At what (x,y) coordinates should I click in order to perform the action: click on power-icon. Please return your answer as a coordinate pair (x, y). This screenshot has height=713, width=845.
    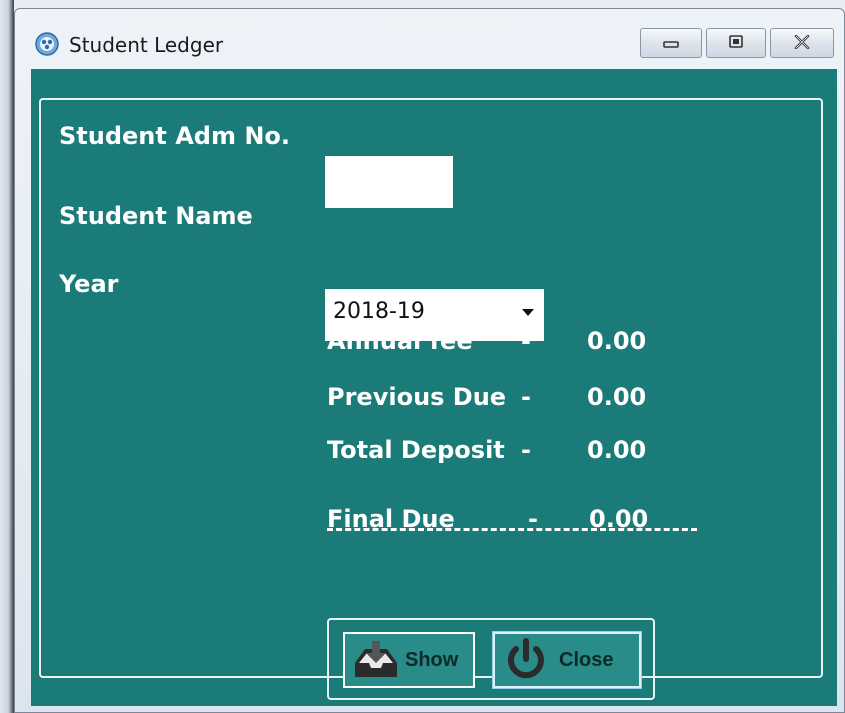
    Looking at the image, I should click on (526, 660).